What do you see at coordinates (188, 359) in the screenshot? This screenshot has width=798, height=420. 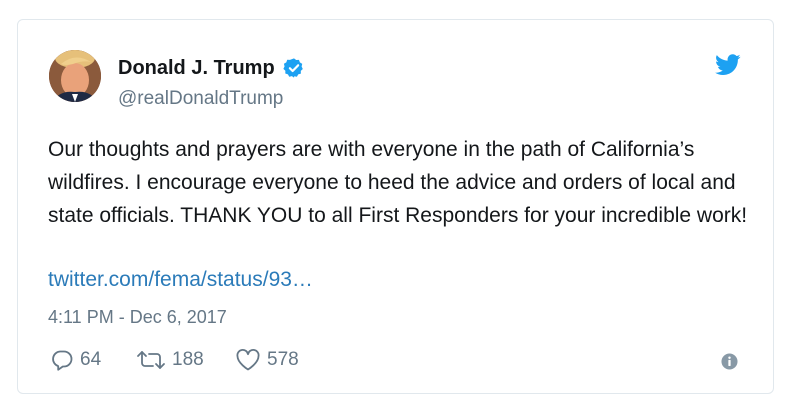 I see `retweet-count: 188` at bounding box center [188, 359].